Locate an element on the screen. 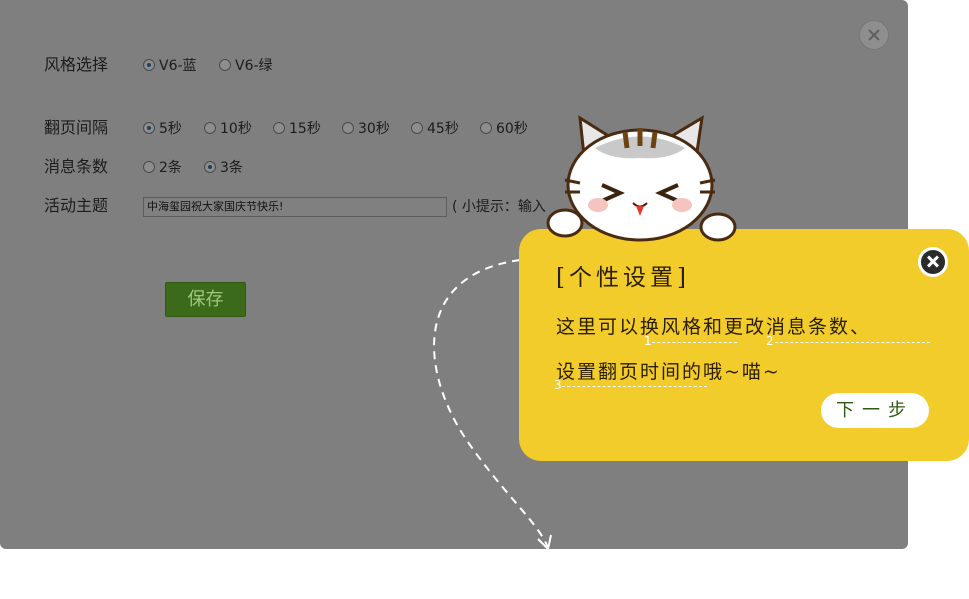 The height and width of the screenshot is (599, 969). style-option-green: V6-绿 is located at coordinates (246, 66).